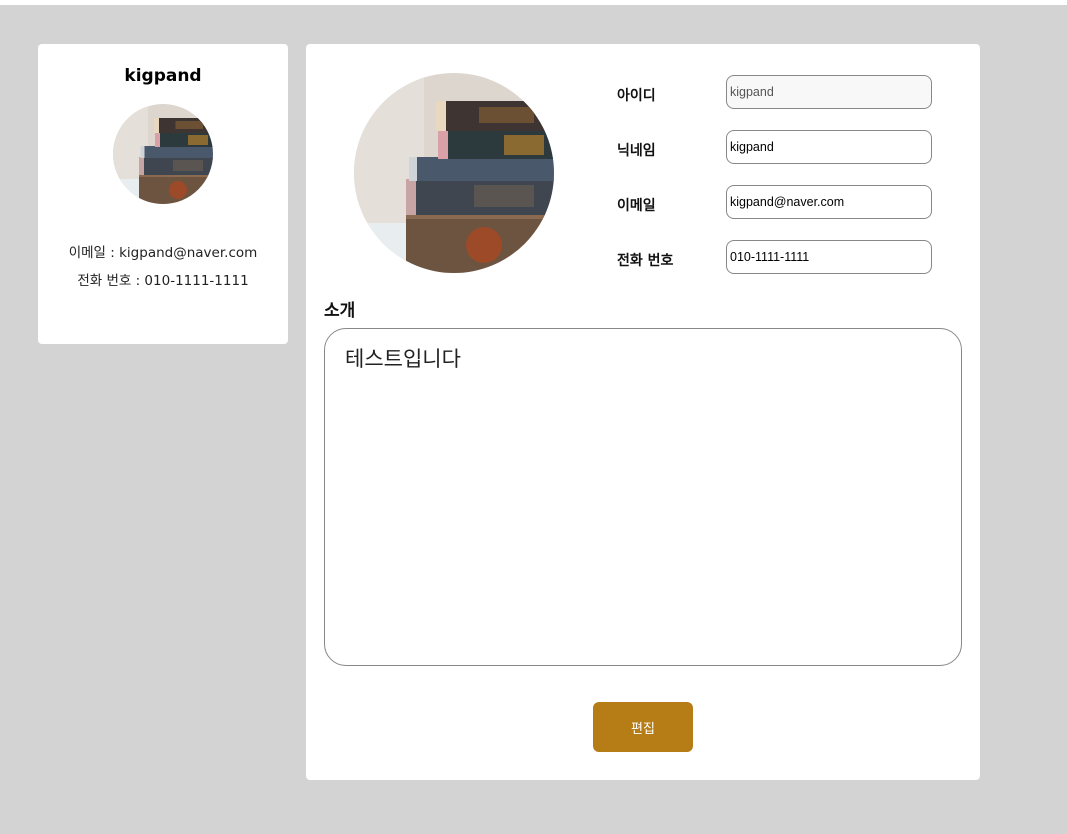 Image resolution: width=1067 pixels, height=834 pixels. I want to click on phone-field, so click(829, 257).